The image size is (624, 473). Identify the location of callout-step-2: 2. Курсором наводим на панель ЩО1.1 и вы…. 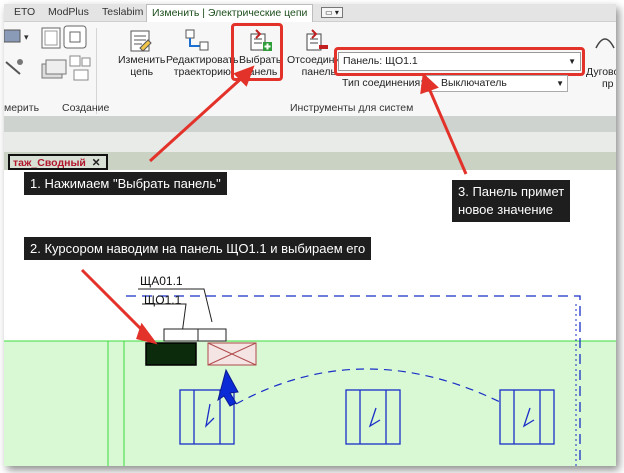
(198, 248).